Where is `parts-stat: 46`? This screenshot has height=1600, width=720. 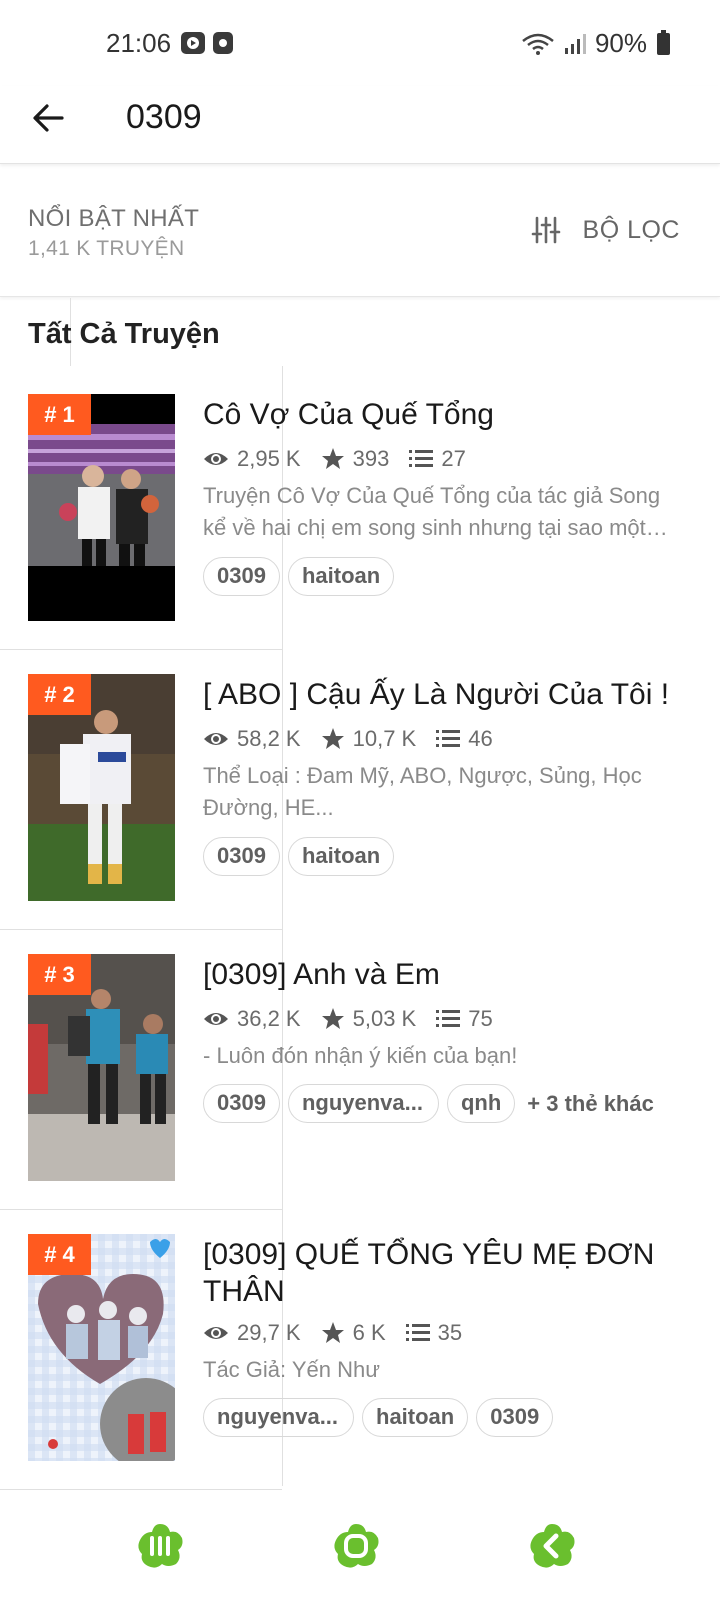
parts-stat: 46 is located at coordinates (464, 739).